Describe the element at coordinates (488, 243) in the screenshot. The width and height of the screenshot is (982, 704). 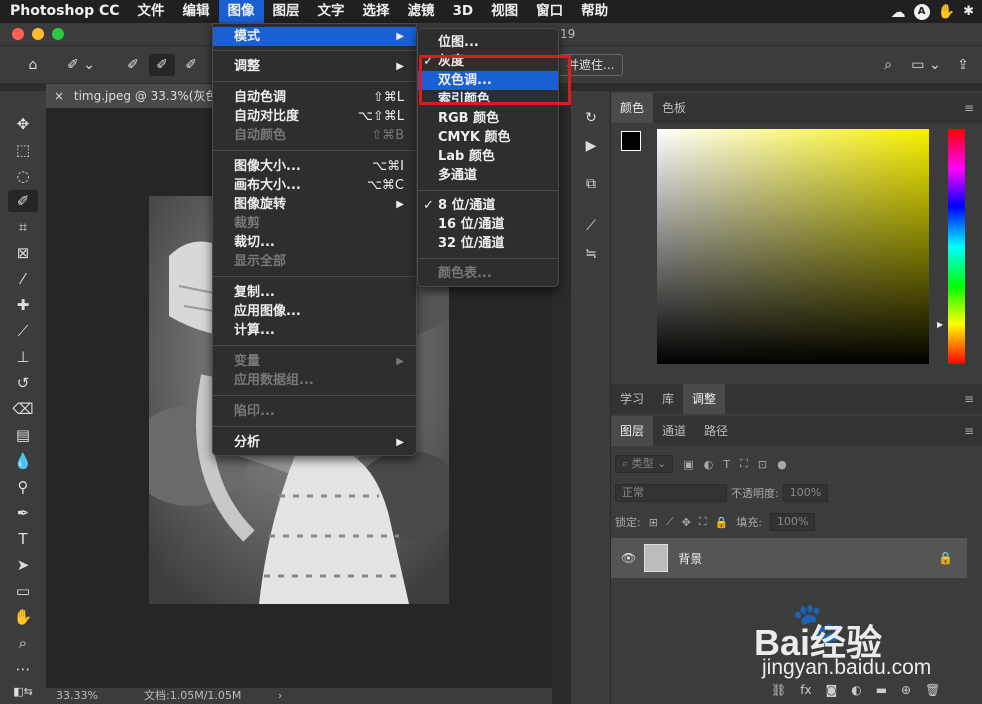
I see `mode-32-bit: 32 位/通道` at that location.